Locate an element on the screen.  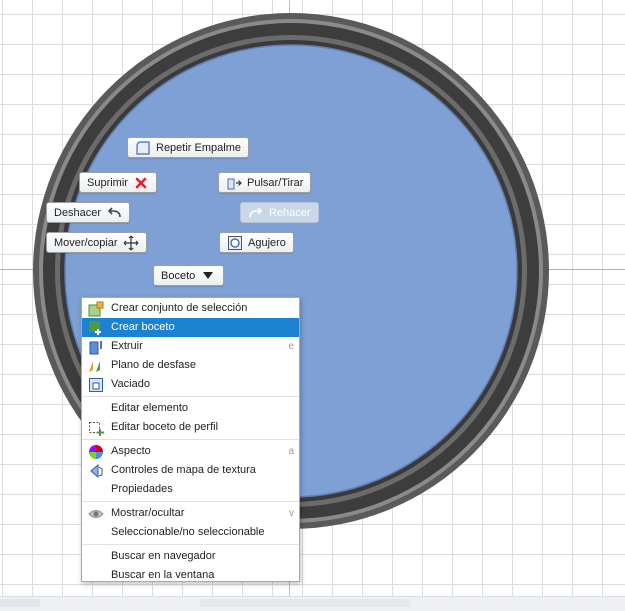
menu-item-label: Mostrar/ocultar is located at coordinates (148, 513).